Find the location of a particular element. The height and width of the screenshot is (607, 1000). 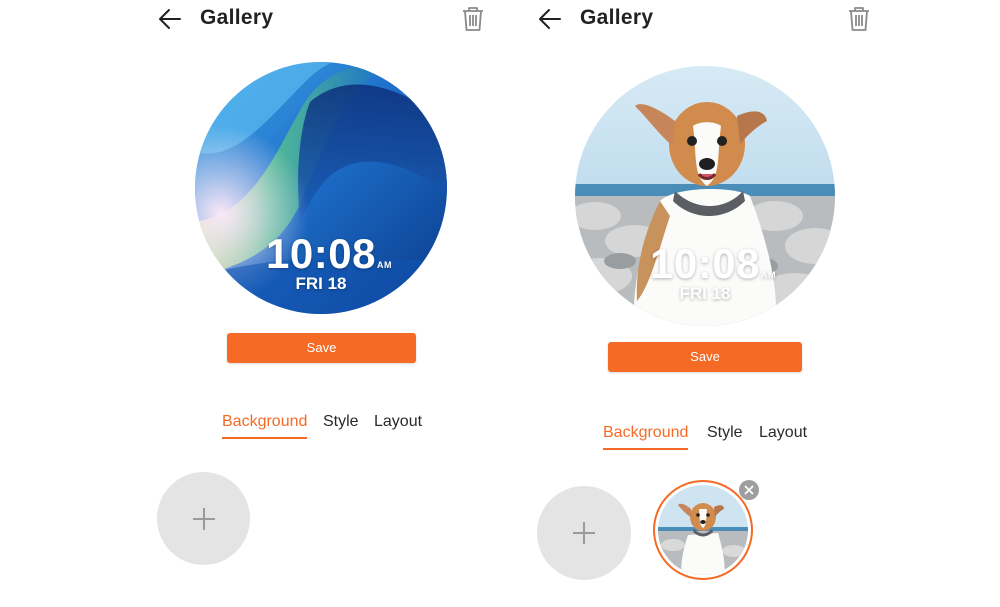

thumbnail-image is located at coordinates (703, 530).